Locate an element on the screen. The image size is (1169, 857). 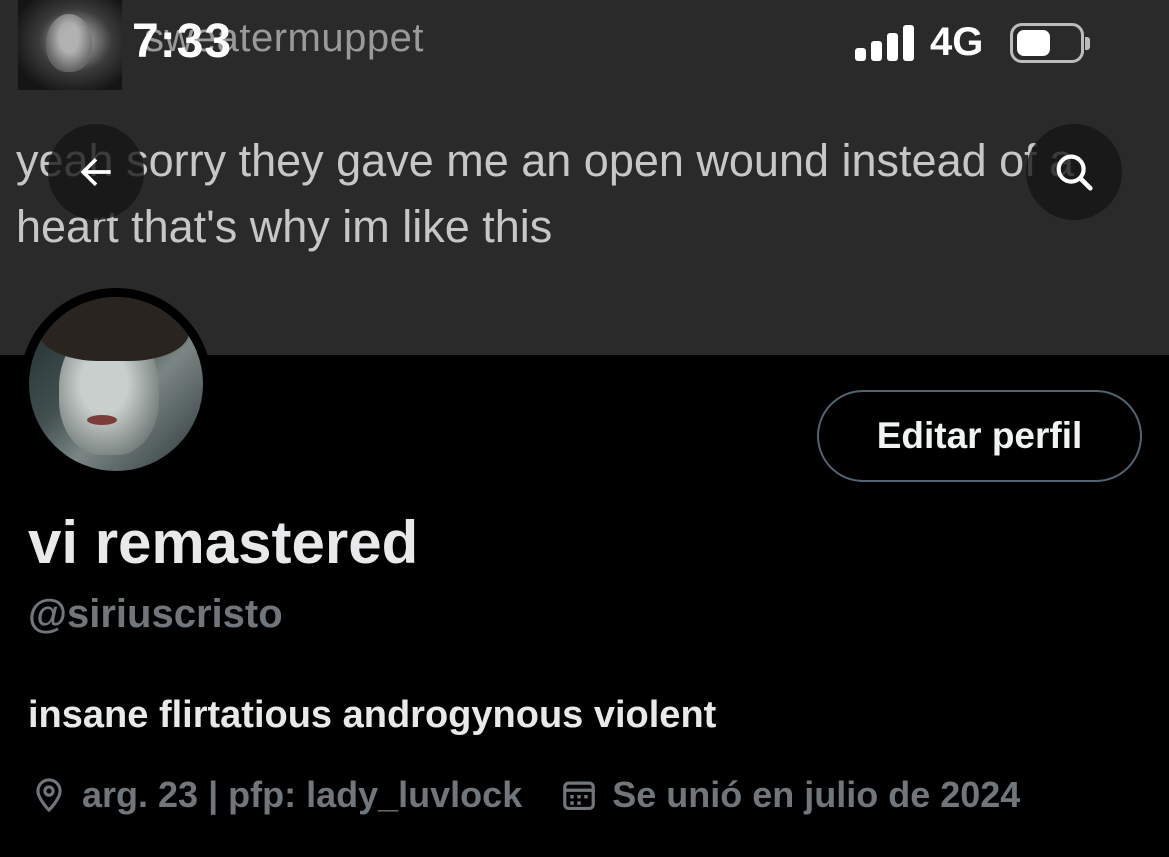
avatar is located at coordinates (116, 384).